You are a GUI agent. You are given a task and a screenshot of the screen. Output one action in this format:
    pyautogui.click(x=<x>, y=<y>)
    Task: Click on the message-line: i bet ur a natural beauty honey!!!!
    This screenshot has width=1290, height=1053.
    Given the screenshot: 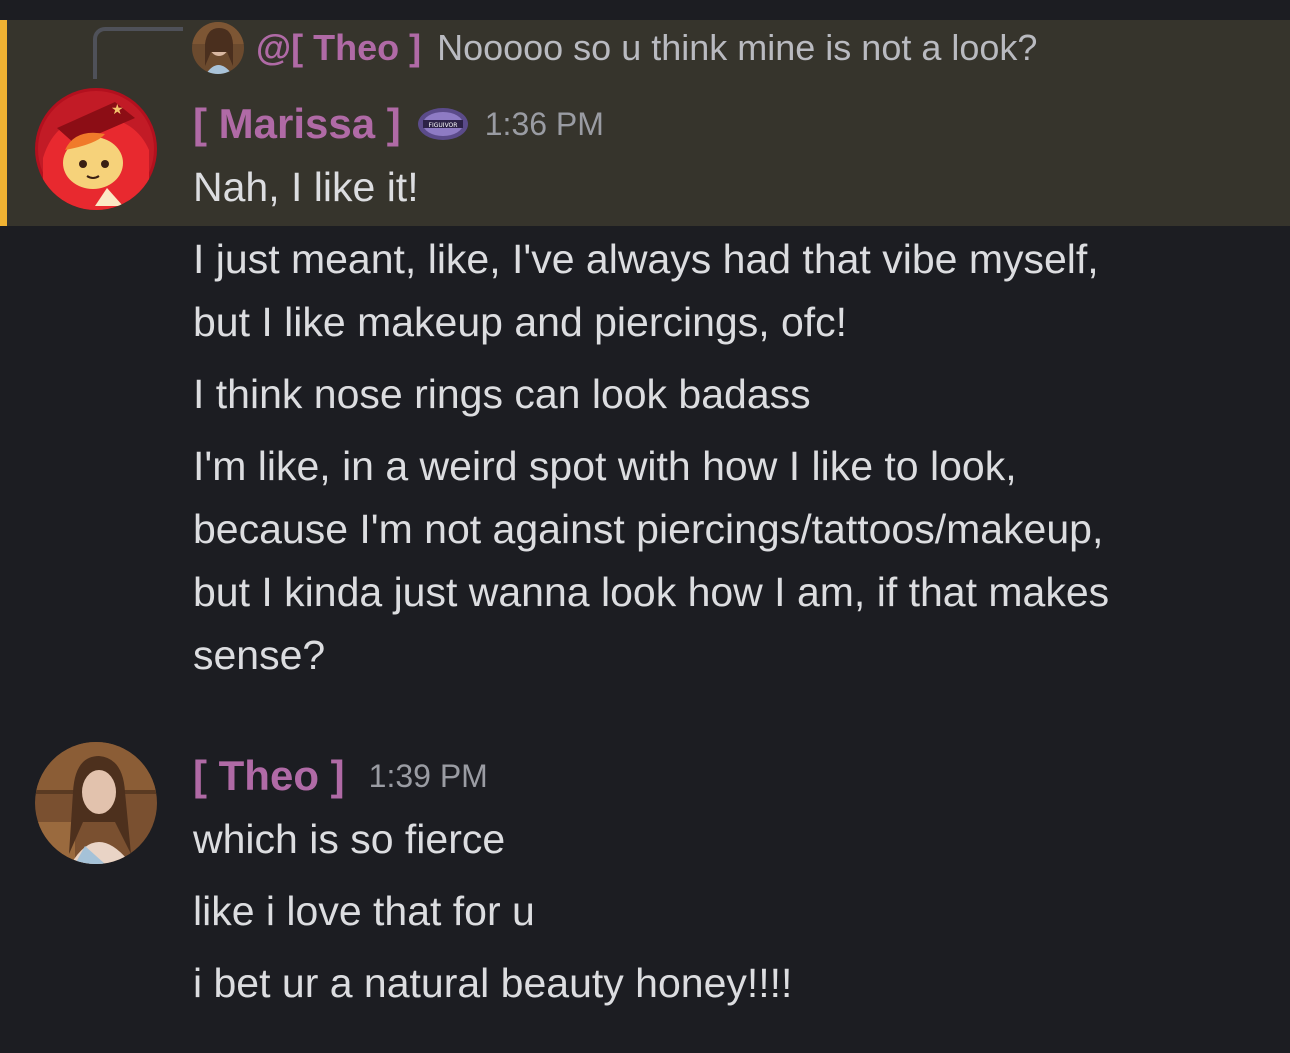 What is the action you would take?
    pyautogui.click(x=493, y=983)
    